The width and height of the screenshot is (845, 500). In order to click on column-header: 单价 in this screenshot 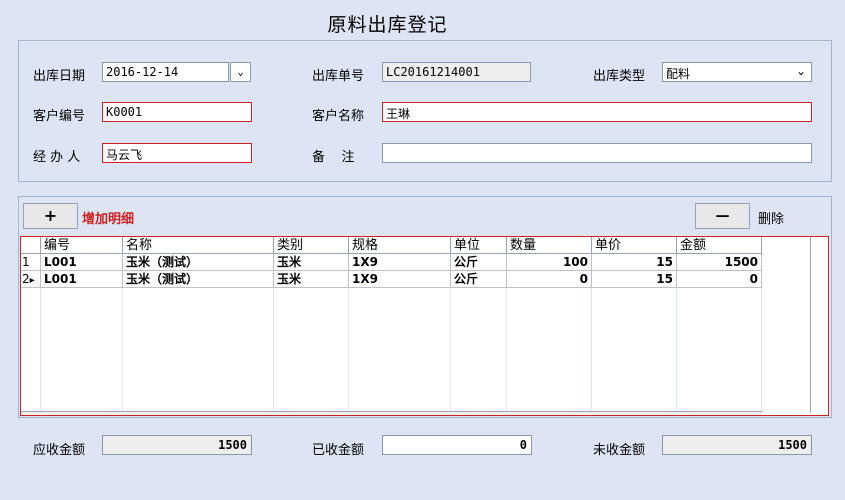, I will do `click(634, 245)`.